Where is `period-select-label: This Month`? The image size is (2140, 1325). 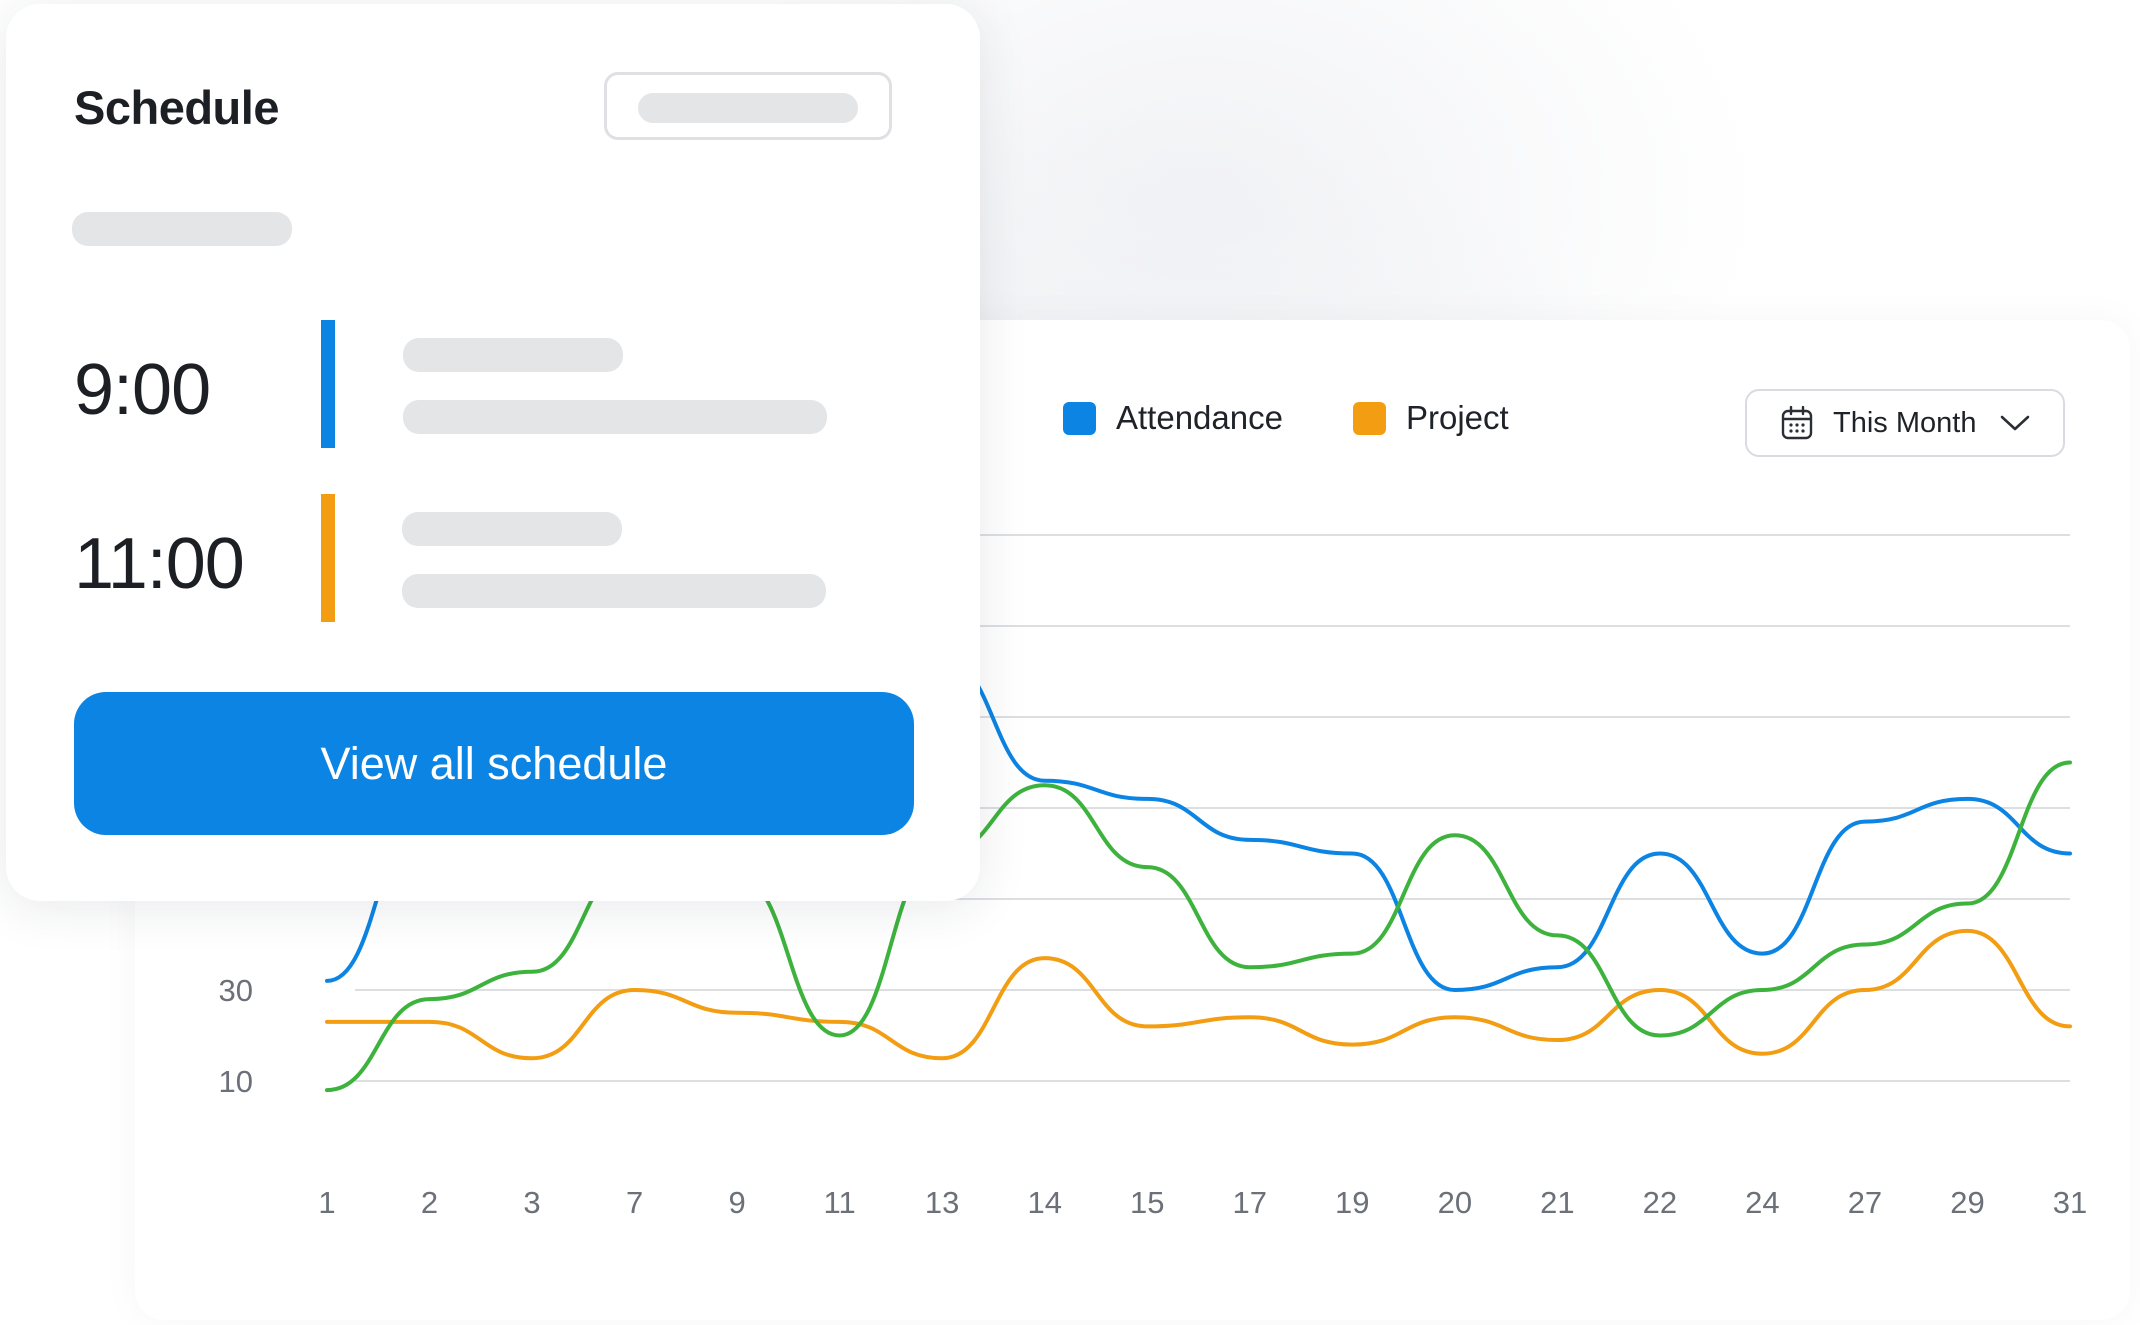
period-select-label: This Month is located at coordinates (1905, 422).